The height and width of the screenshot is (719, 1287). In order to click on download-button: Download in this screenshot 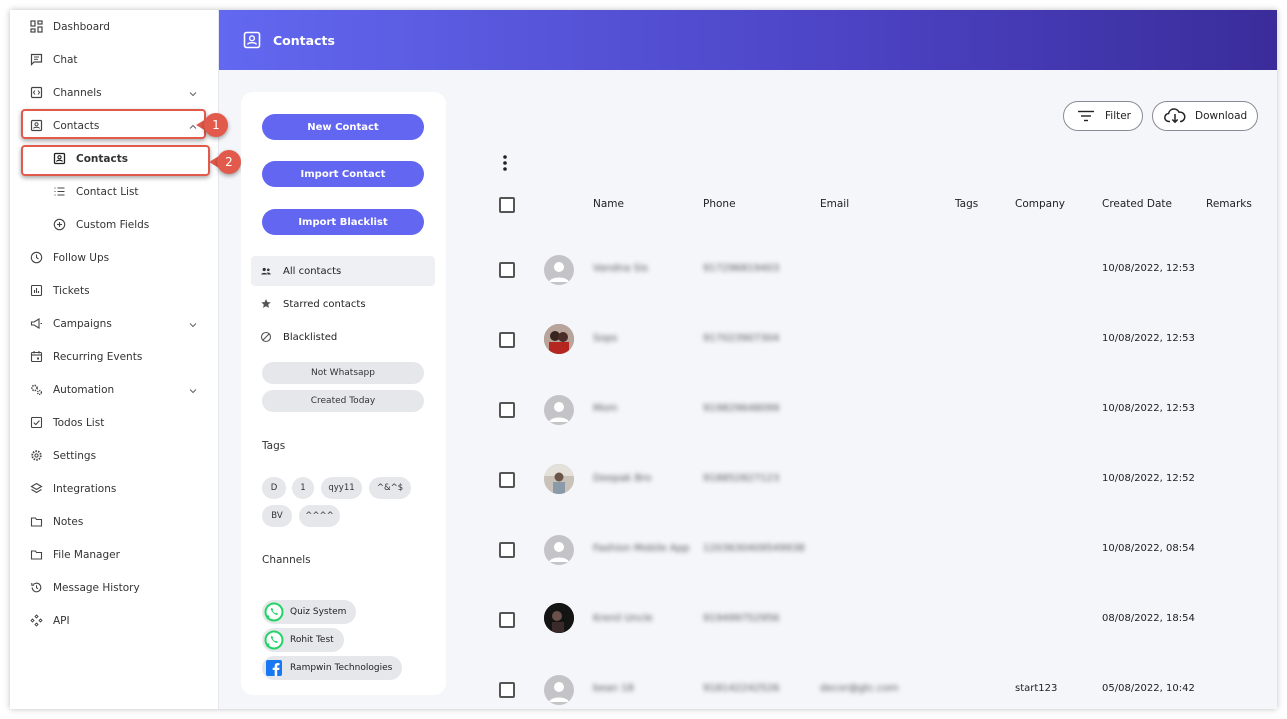, I will do `click(1205, 116)`.